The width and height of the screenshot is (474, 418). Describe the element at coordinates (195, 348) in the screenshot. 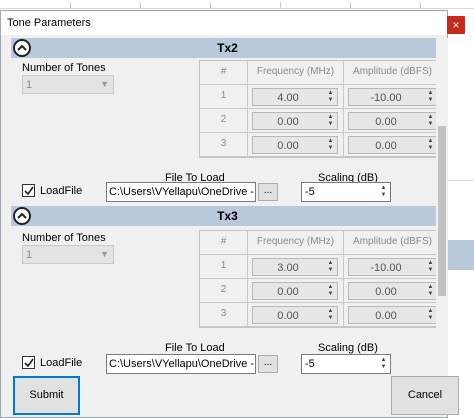

I see `file-to-load-label: File To Load` at that location.